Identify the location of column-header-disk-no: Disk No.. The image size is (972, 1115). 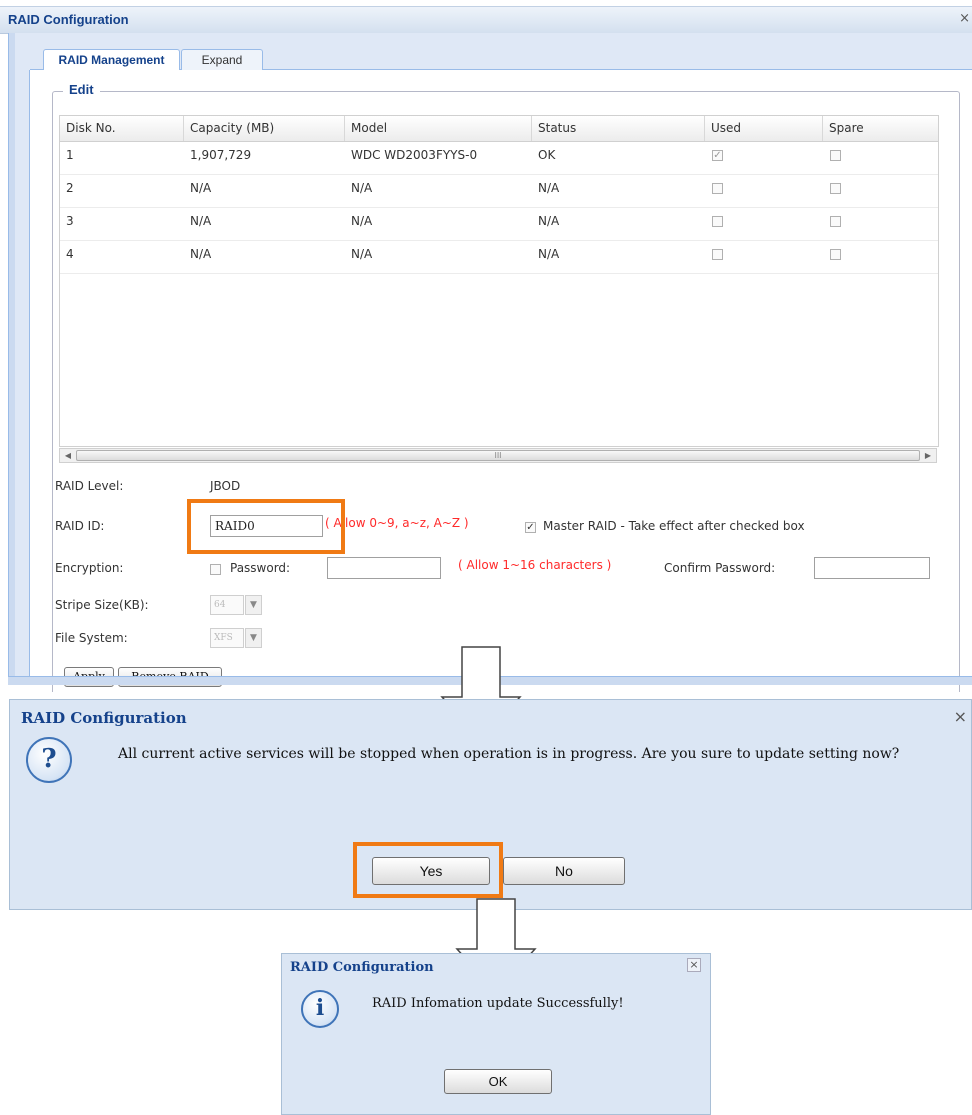
(122, 128).